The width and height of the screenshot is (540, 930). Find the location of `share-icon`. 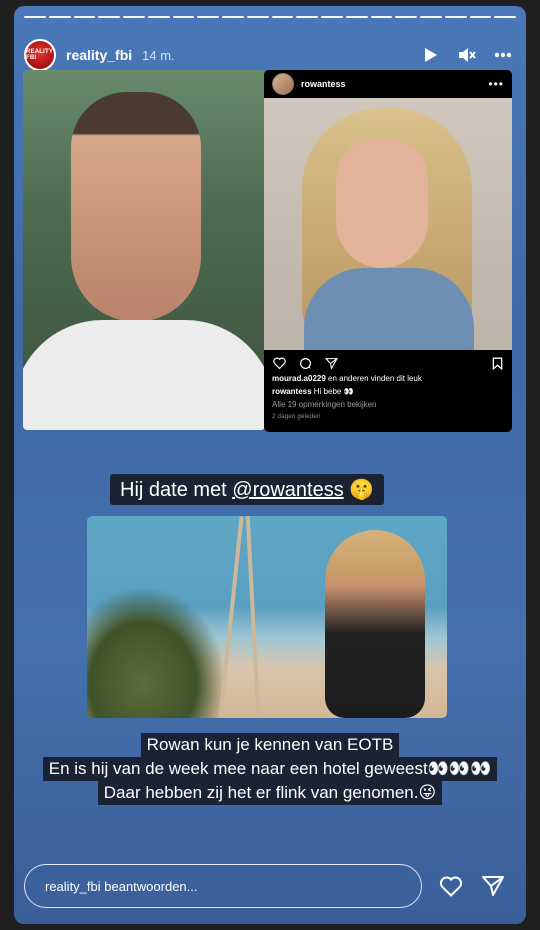

share-icon is located at coordinates (331, 363).